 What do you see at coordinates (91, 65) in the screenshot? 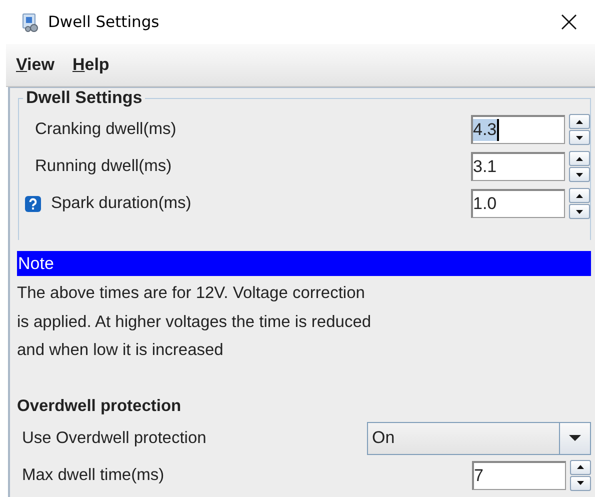
I see `menu-item: Help` at bounding box center [91, 65].